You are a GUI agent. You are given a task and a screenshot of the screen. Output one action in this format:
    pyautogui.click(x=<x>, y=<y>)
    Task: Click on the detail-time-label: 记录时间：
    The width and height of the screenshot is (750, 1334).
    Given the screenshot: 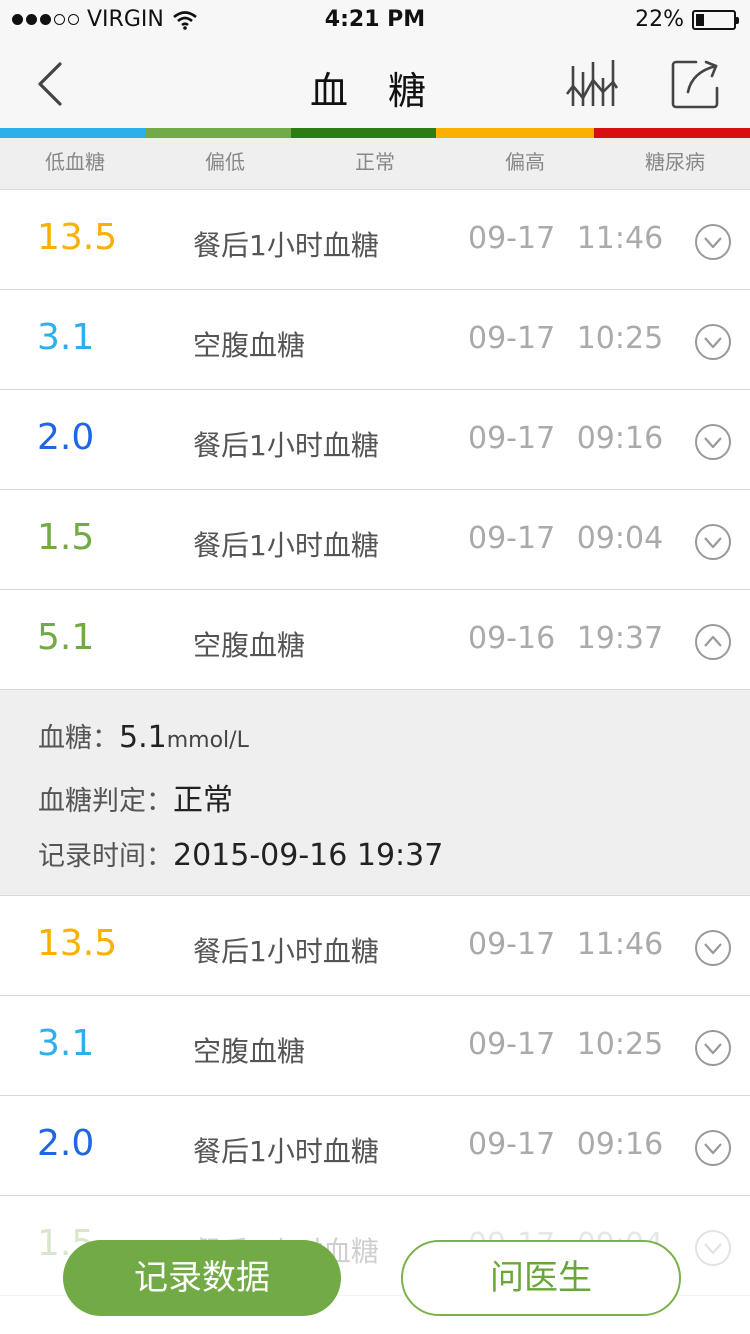 What is the action you would take?
    pyautogui.click(x=105, y=856)
    